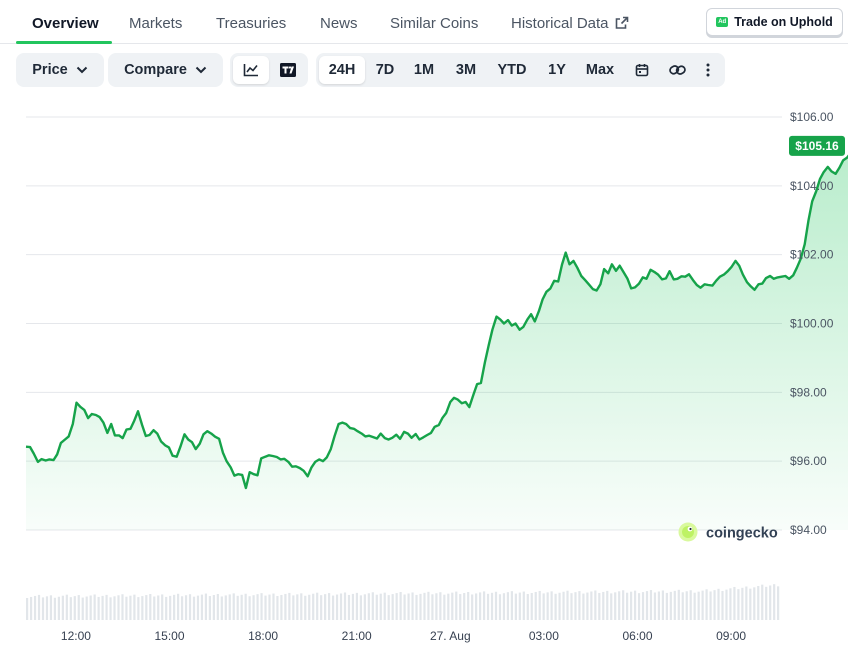  What do you see at coordinates (621, 22) in the screenshot?
I see `external-link-icon` at bounding box center [621, 22].